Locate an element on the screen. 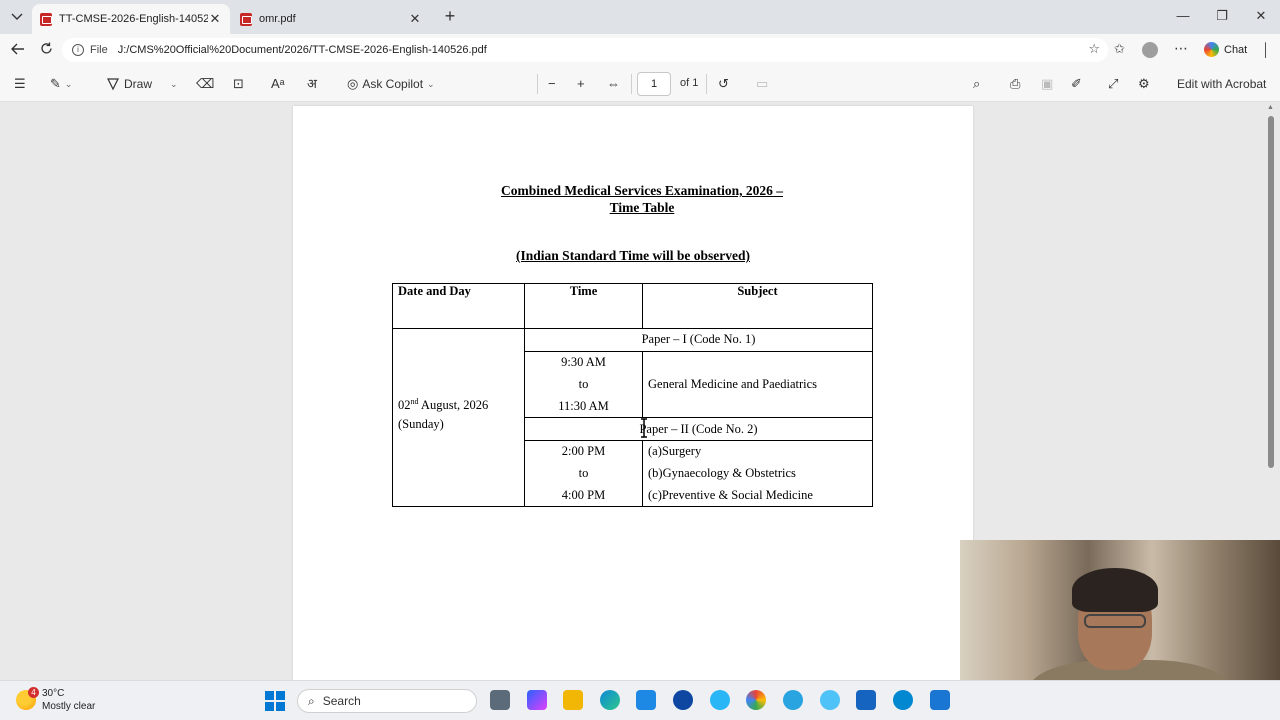  store-icon is located at coordinates (646, 700).